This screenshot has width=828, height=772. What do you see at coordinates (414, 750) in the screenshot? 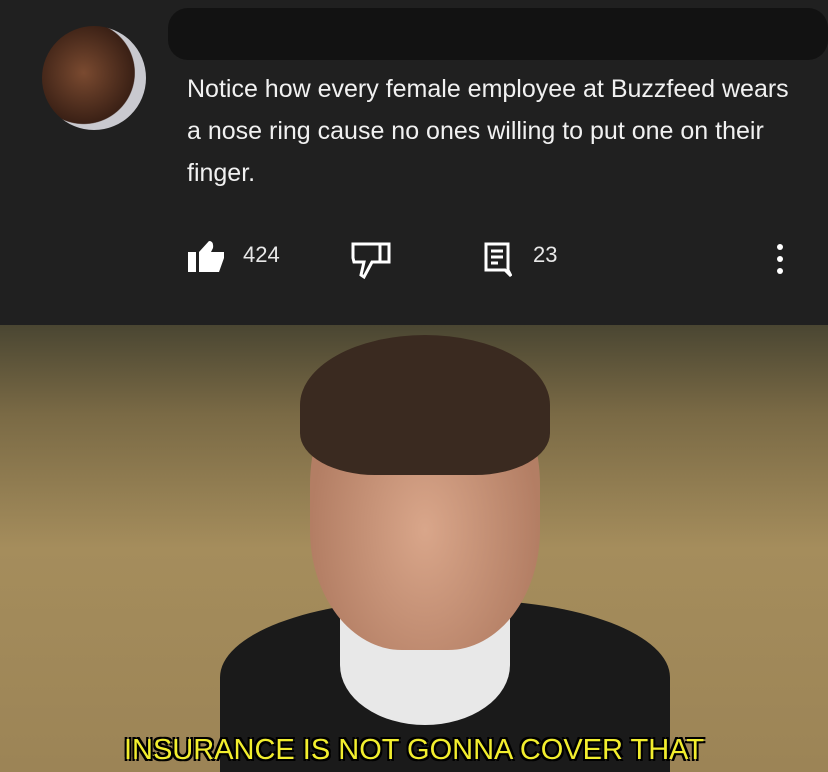
I see `meme-subtitle: INSURANCE IS NOT GONNA COVER THAT` at bounding box center [414, 750].